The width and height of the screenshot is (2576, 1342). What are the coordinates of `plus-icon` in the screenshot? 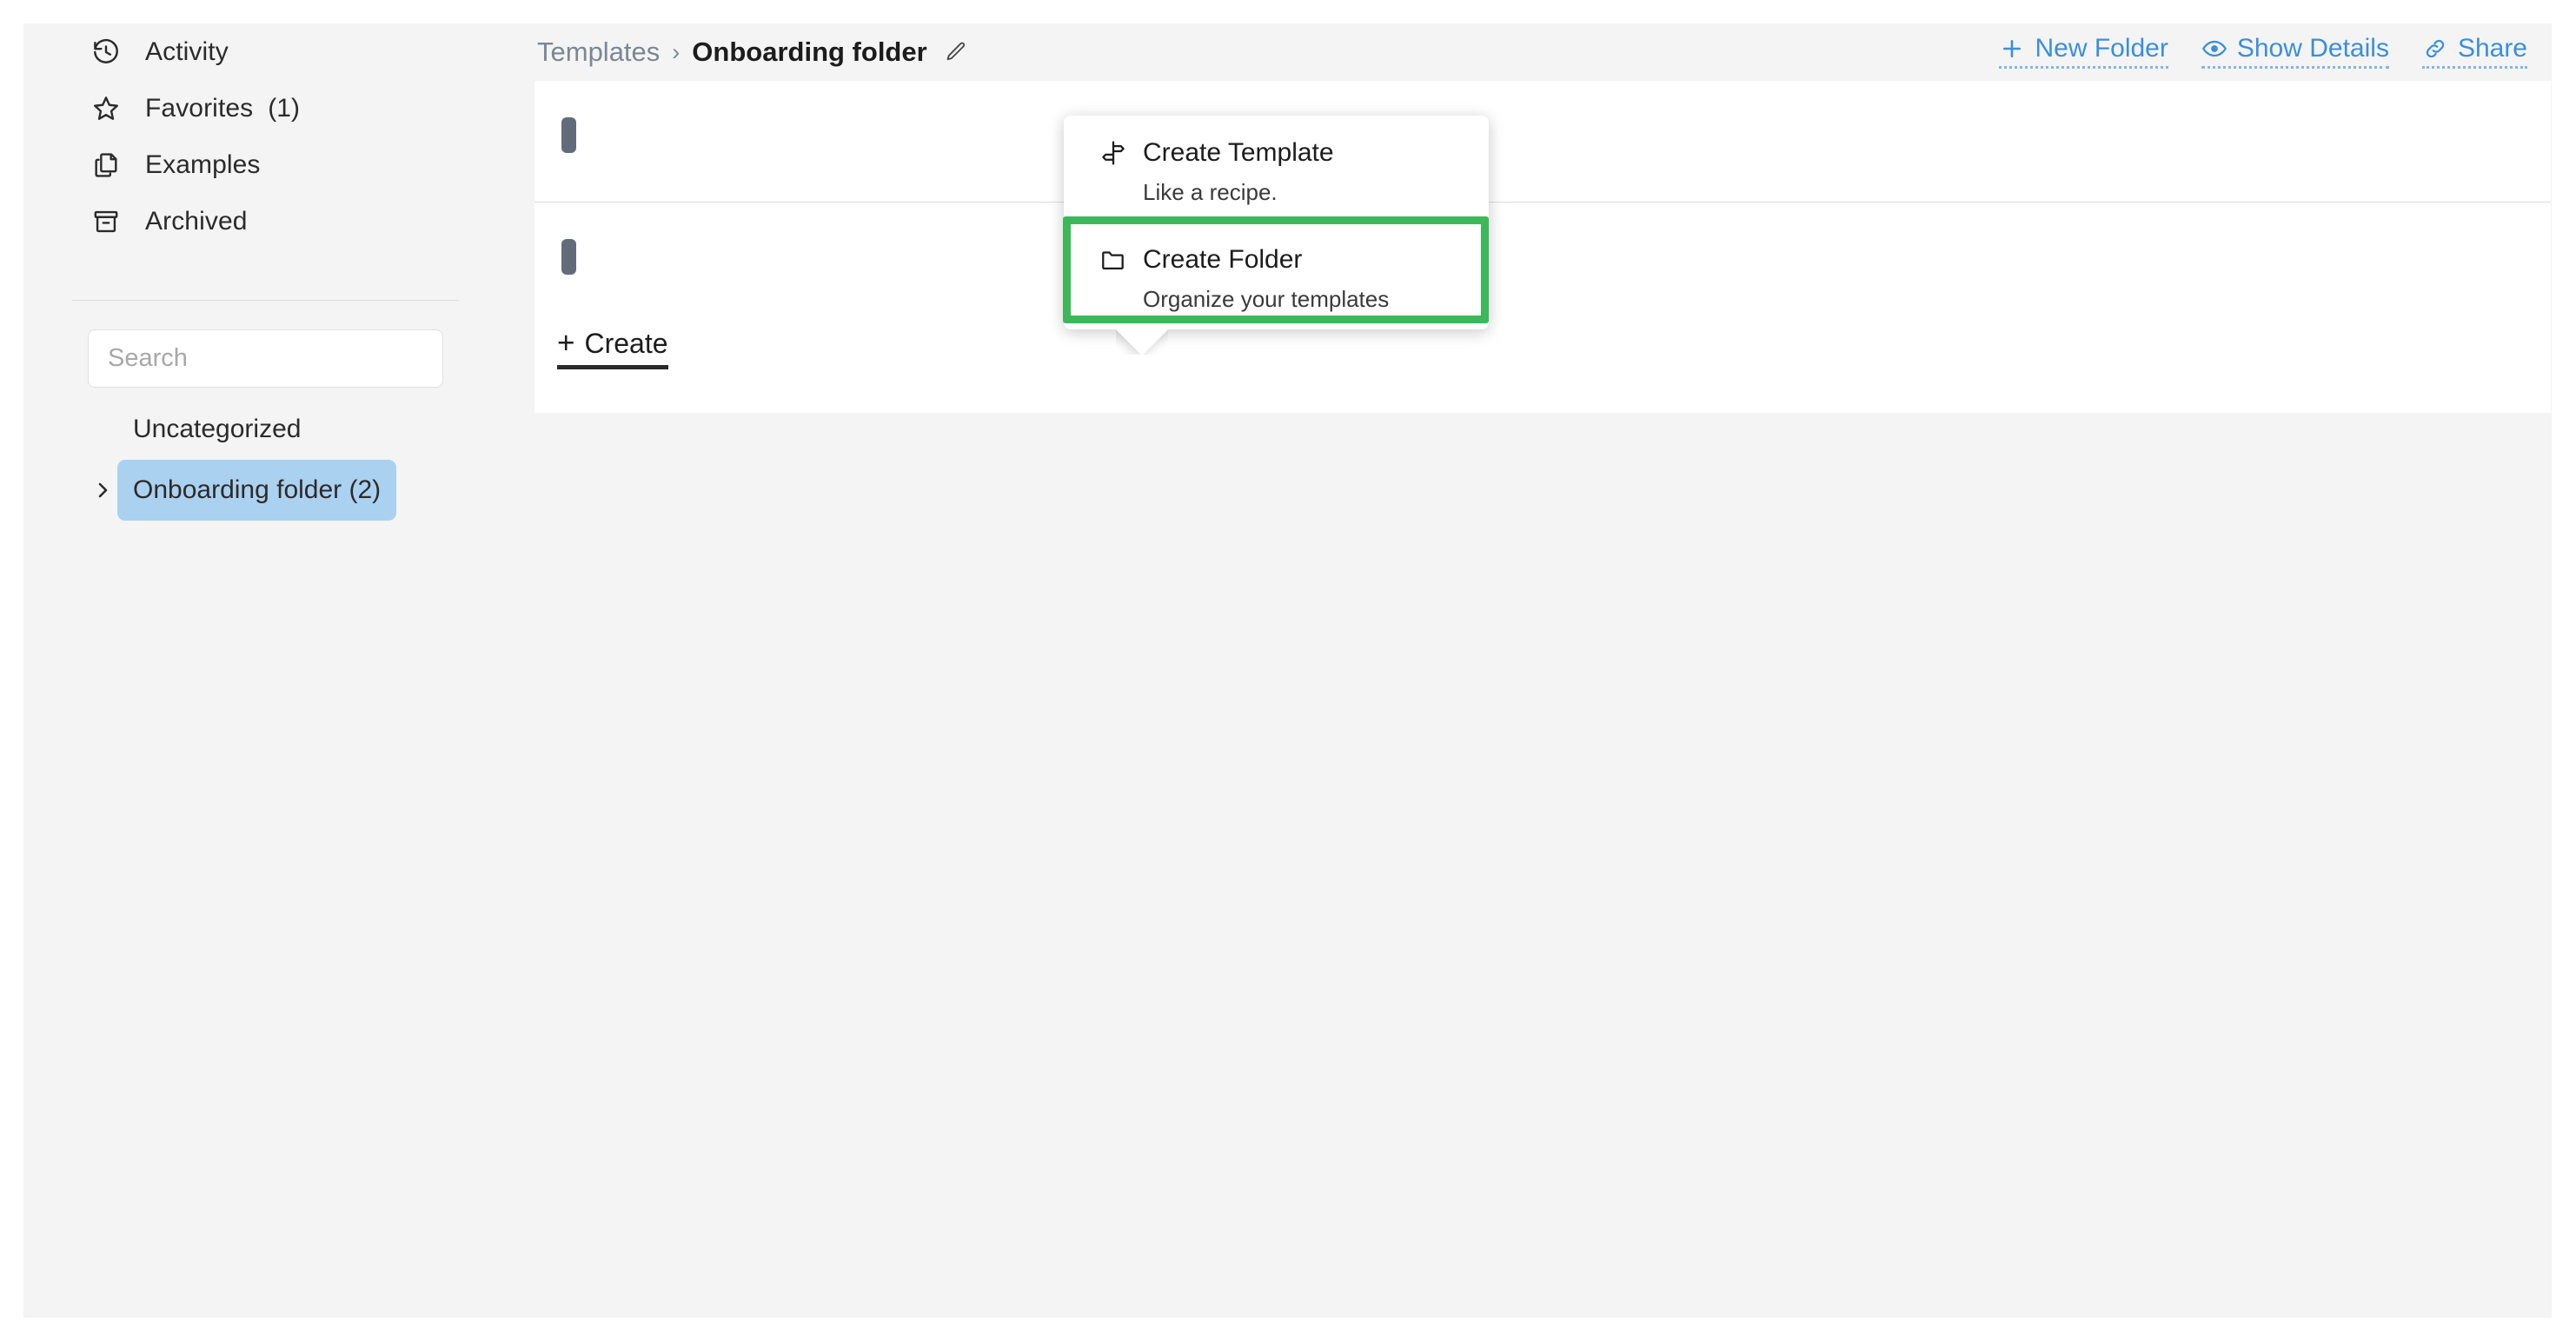 It's located at (2012, 49).